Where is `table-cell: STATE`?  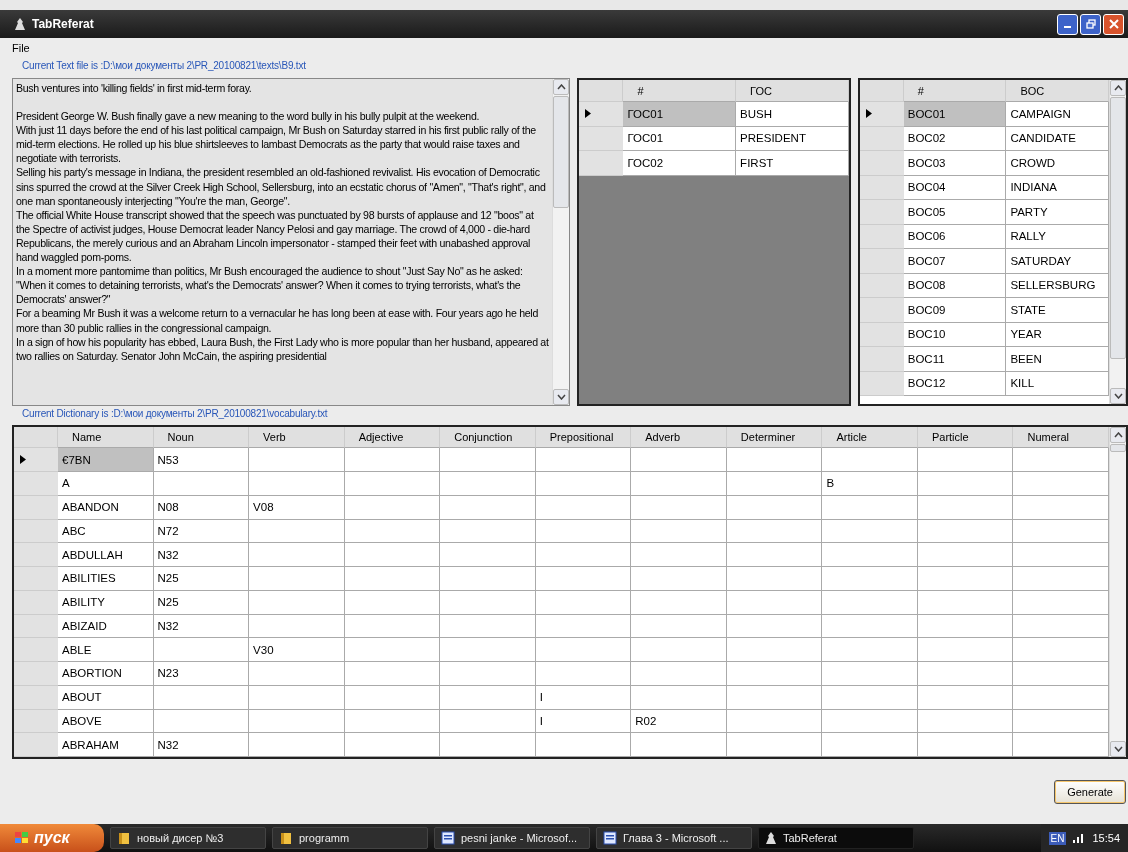
table-cell: STATE is located at coordinates (1057, 310).